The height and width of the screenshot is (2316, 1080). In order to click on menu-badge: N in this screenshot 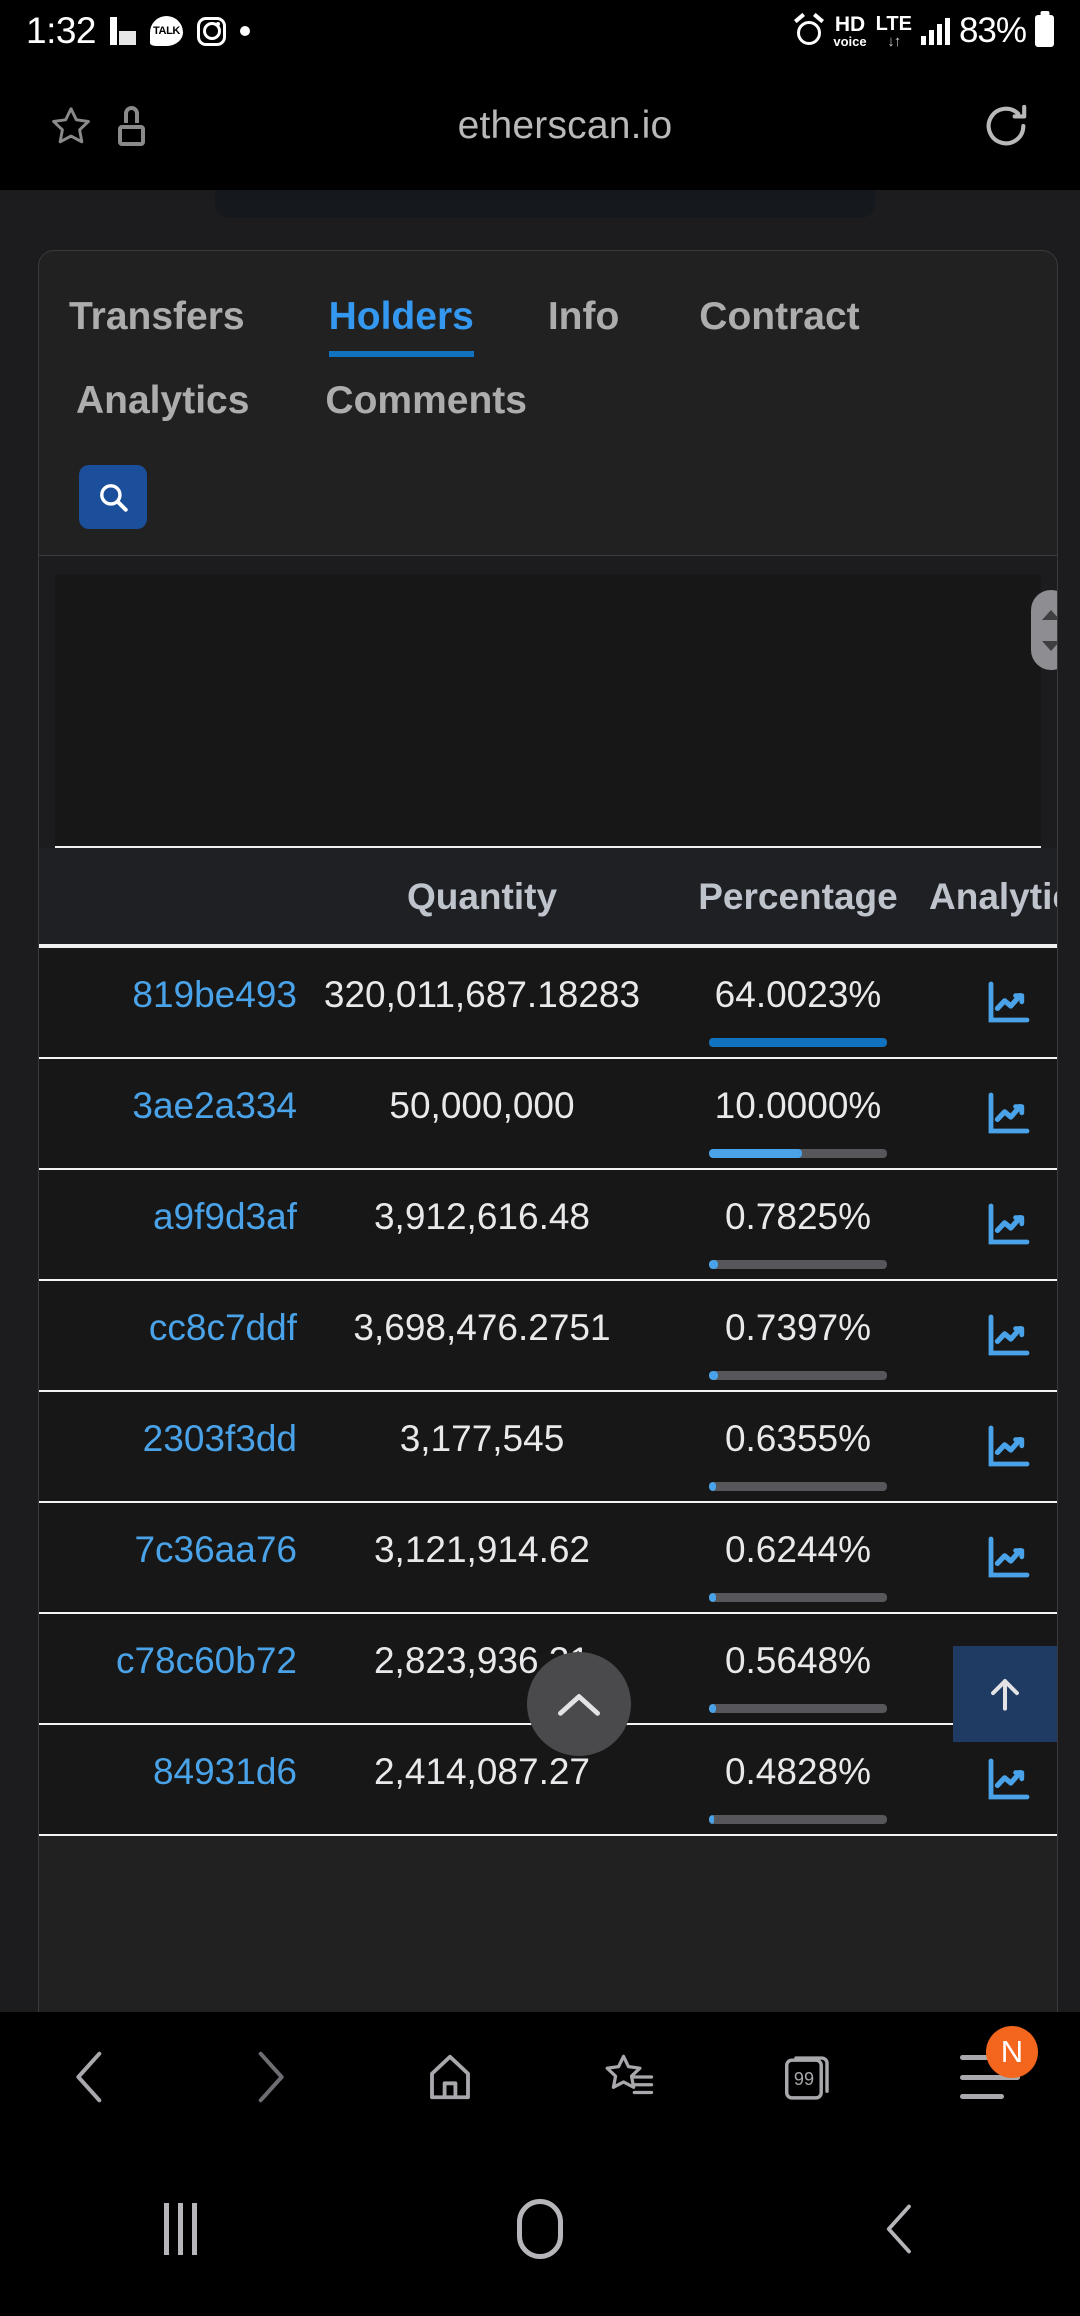, I will do `click(1012, 2052)`.